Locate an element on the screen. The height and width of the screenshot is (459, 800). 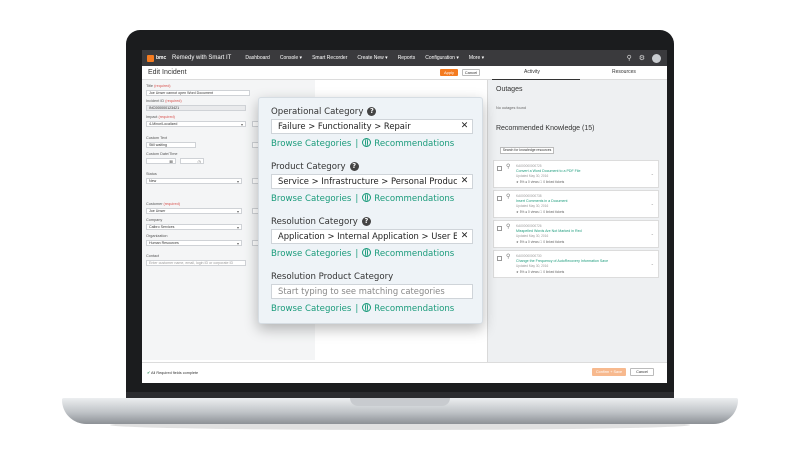
outages-empty-text: No outages found is located at coordinates (511, 108).